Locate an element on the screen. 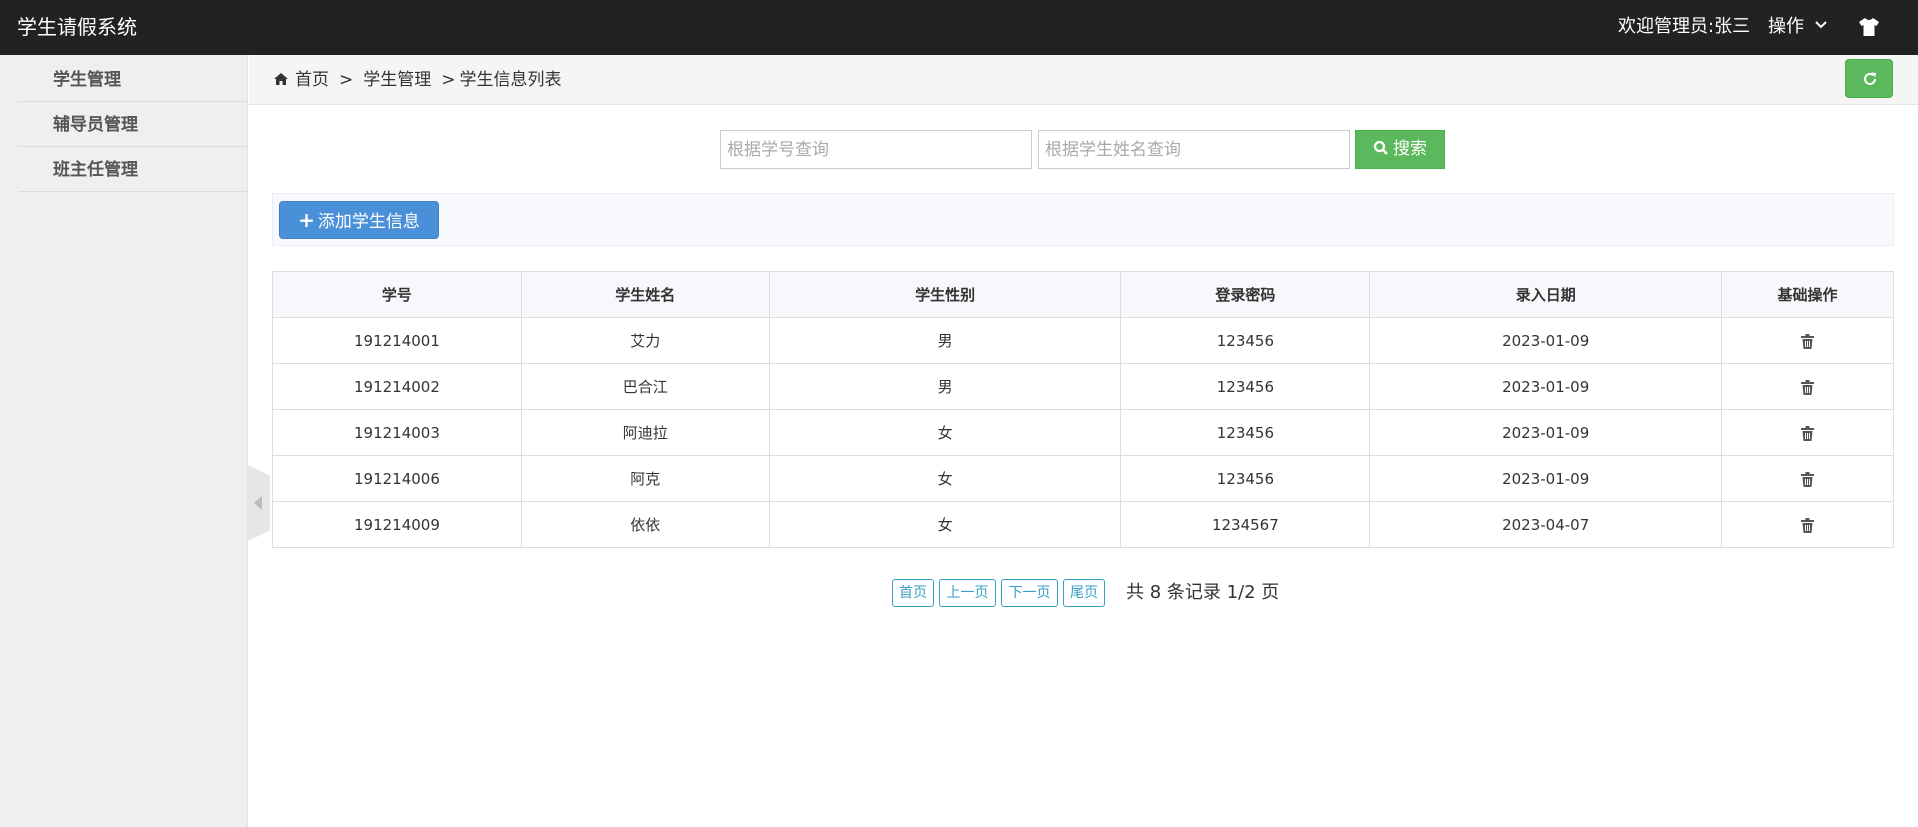 The width and height of the screenshot is (1918, 827). sidebar-item-label: 辅导员管理 is located at coordinates (95, 125).